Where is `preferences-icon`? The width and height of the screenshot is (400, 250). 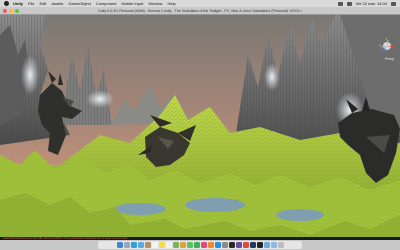 preferences-icon is located at coordinates (224, 245).